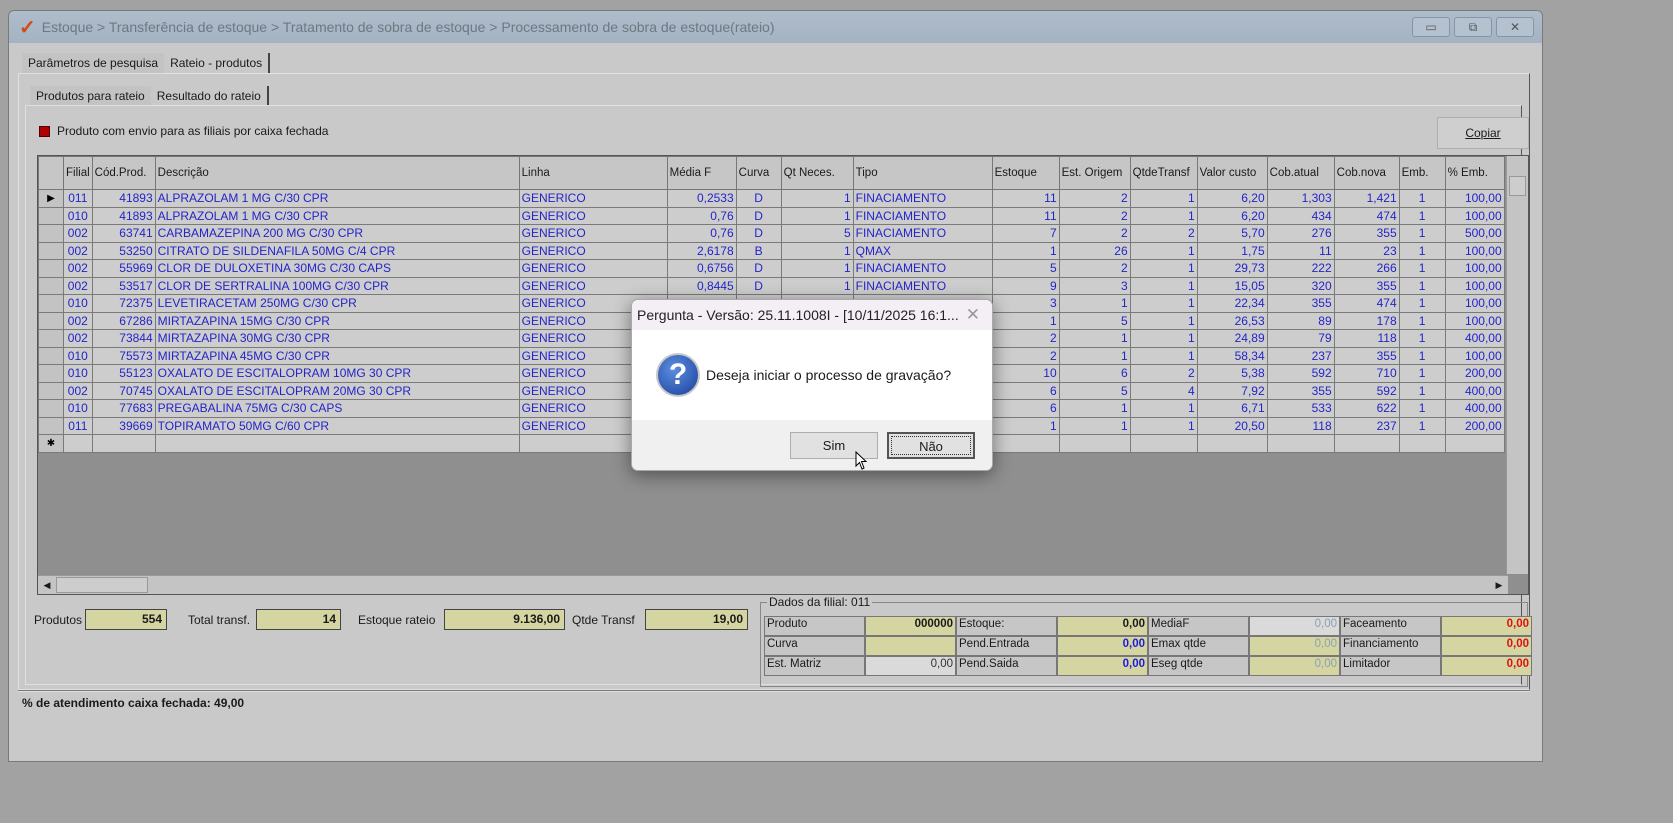  What do you see at coordinates (51, 198) in the screenshot?
I see `current-row-indicator-icon: ▶` at bounding box center [51, 198].